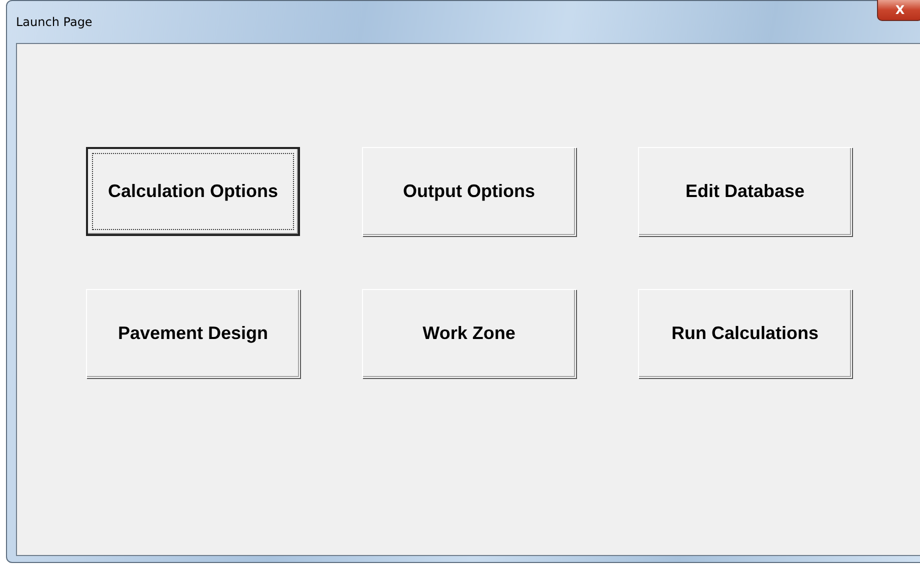 The width and height of the screenshot is (920, 566). Describe the element at coordinates (745, 333) in the screenshot. I see `launch-button: Run Calculations` at that location.